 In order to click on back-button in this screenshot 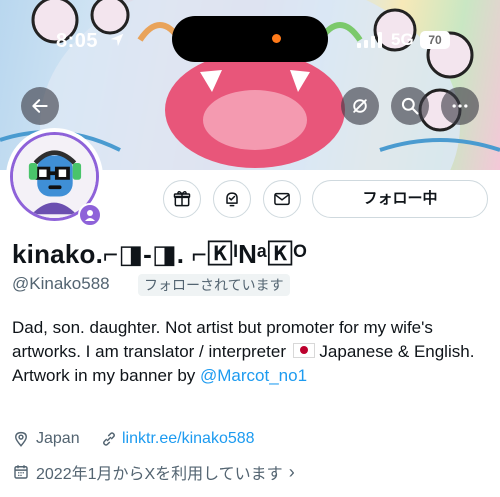, I will do `click(40, 106)`.